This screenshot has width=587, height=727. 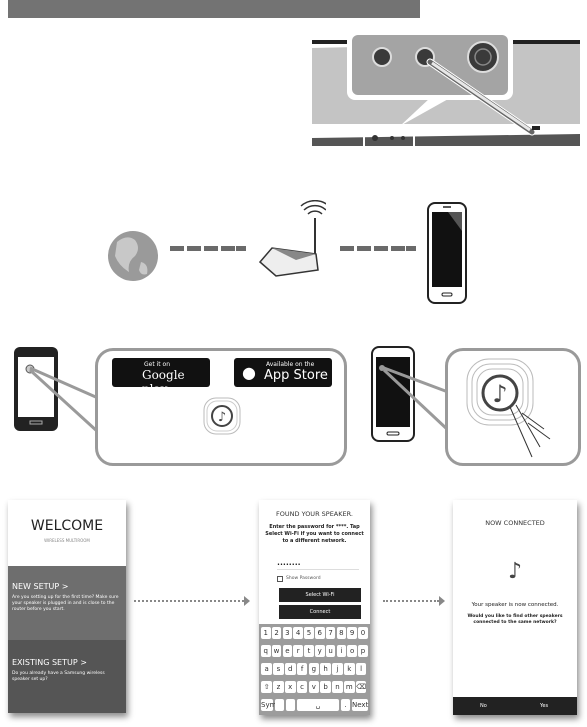 What do you see at coordinates (163, 382) in the screenshot?
I see `badge-big-text: Google play` at bounding box center [163, 382].